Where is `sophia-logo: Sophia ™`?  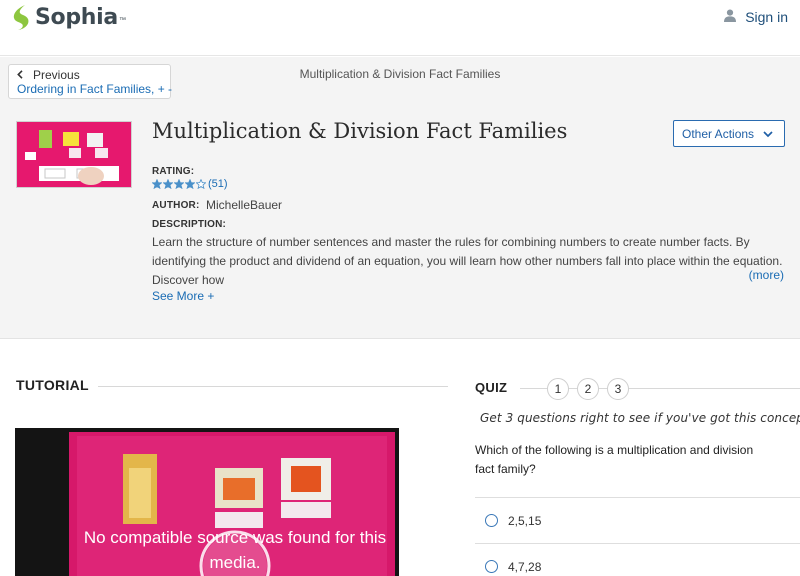 sophia-logo: Sophia ™ is located at coordinates (68, 17).